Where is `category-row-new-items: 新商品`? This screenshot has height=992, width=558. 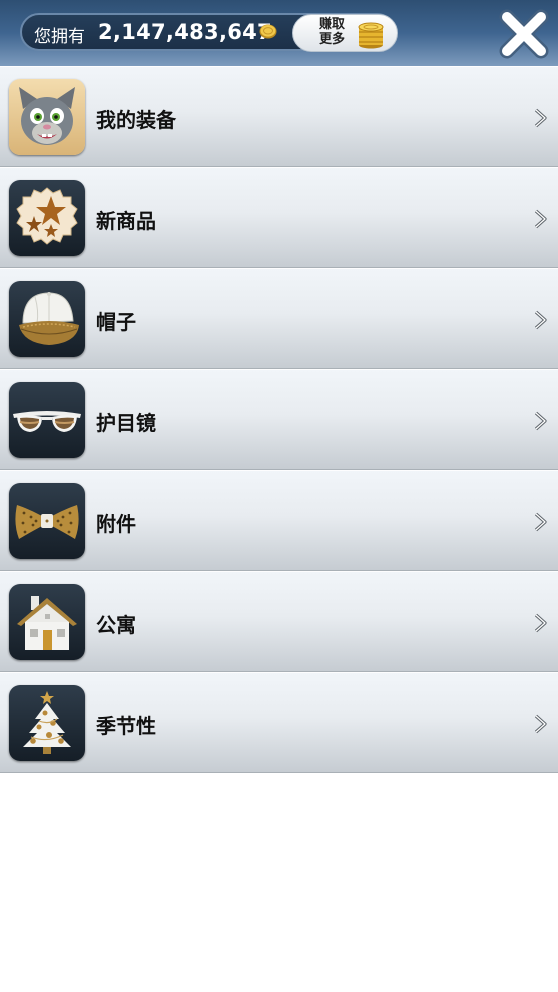 category-row-new-items: 新商品 is located at coordinates (279, 217).